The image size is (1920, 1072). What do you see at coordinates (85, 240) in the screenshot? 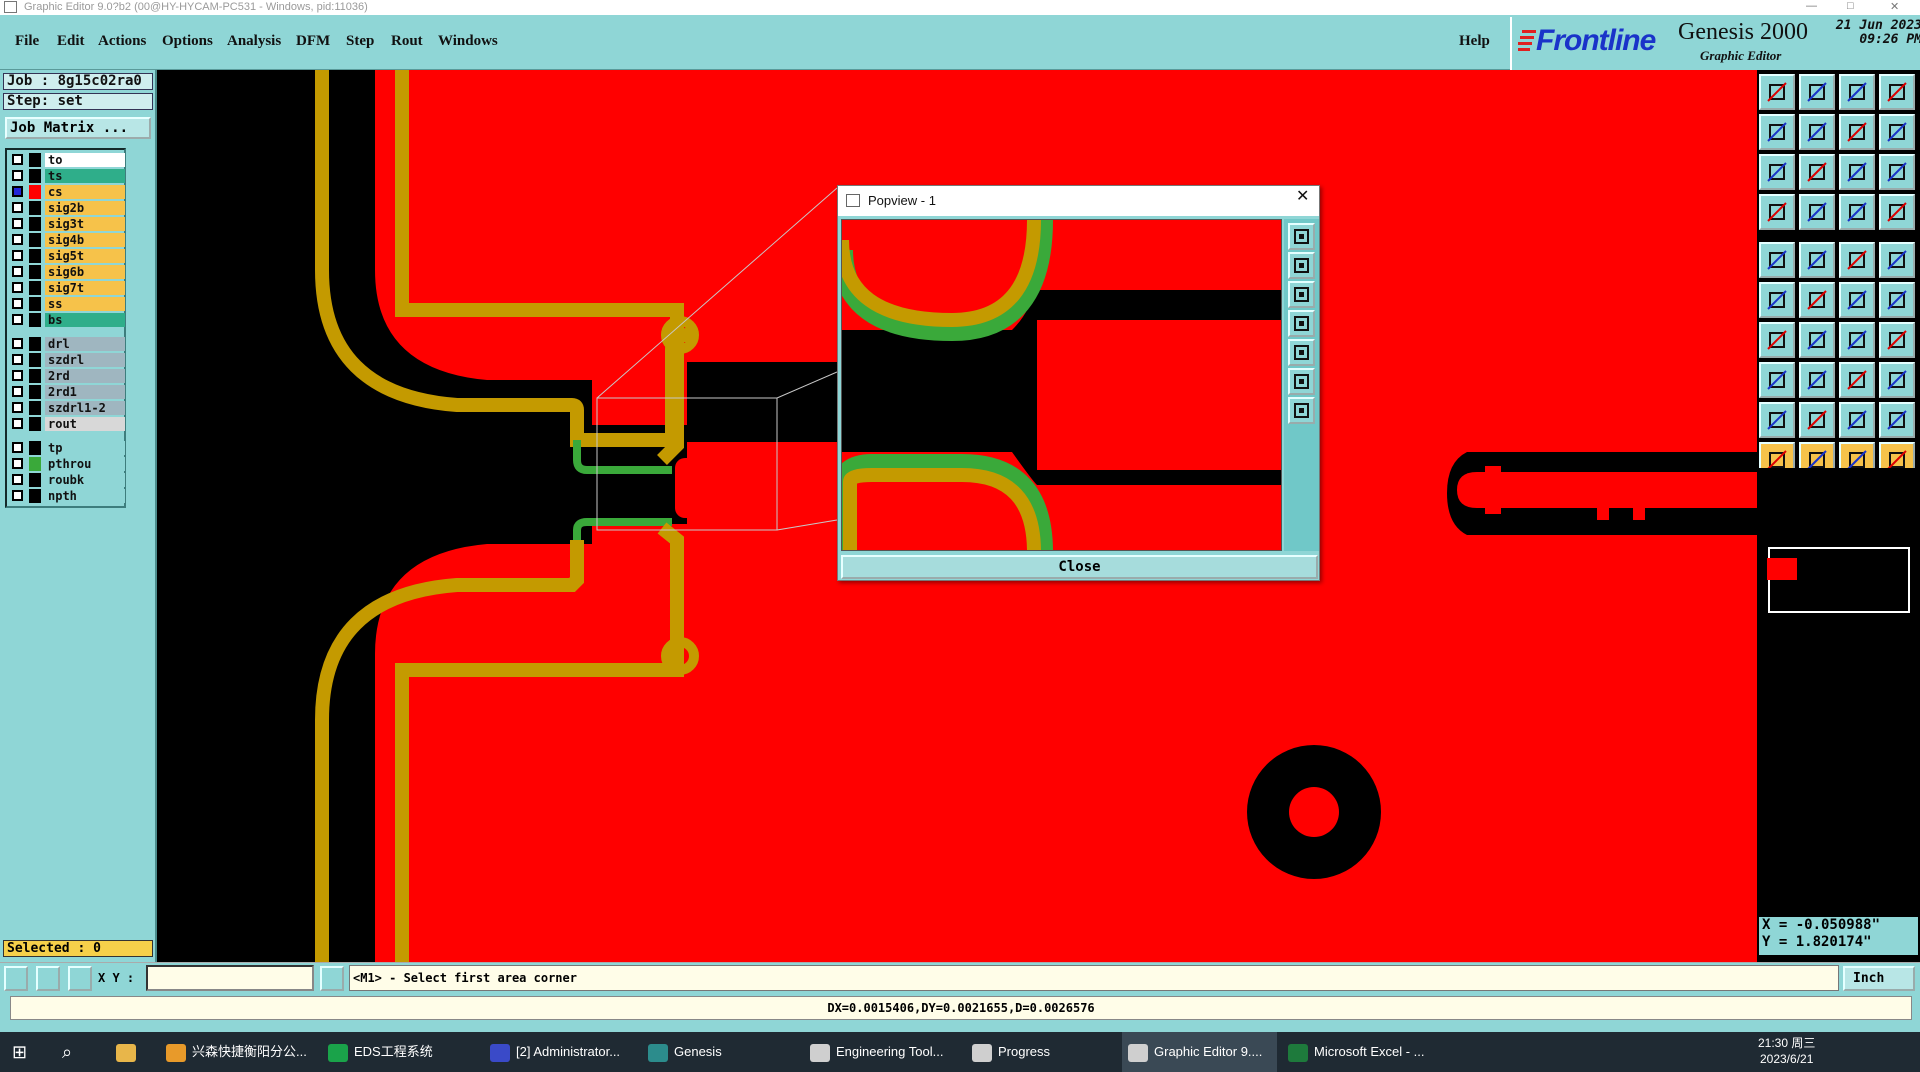
I see `layer-name: sig4b` at bounding box center [85, 240].